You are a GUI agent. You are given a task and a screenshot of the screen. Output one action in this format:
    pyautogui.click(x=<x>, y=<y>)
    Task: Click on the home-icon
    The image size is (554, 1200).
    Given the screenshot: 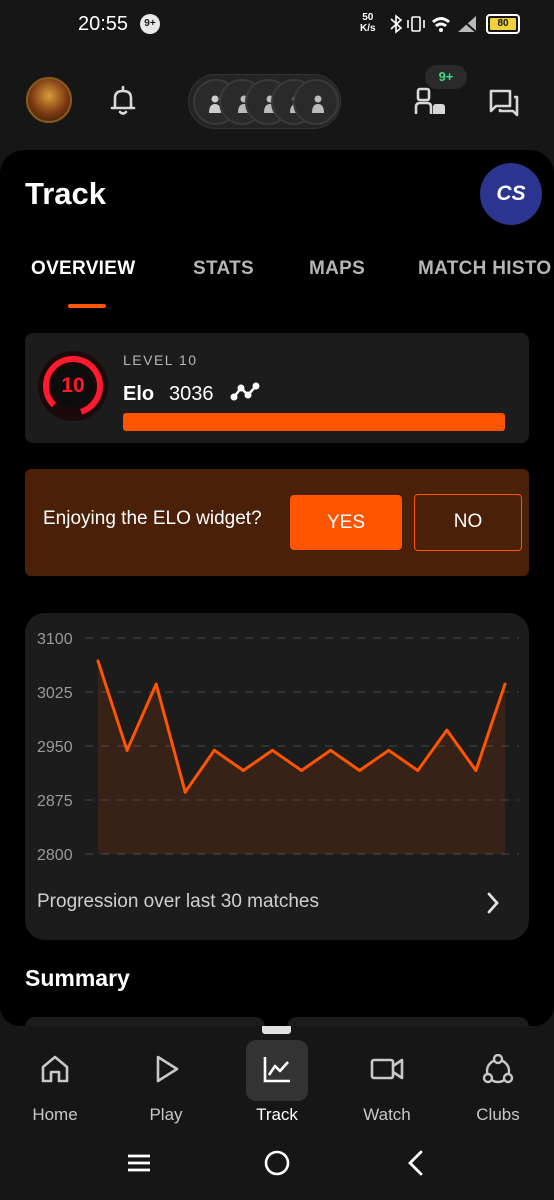 What is the action you would take?
    pyautogui.click(x=55, y=1069)
    